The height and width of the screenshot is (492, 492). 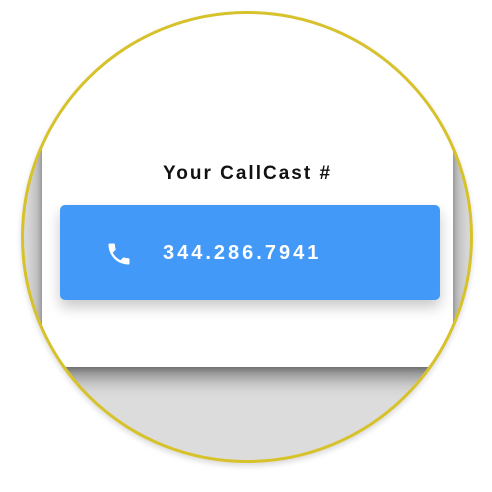 What do you see at coordinates (247, 173) in the screenshot?
I see `card-title: Your CallCast #` at bounding box center [247, 173].